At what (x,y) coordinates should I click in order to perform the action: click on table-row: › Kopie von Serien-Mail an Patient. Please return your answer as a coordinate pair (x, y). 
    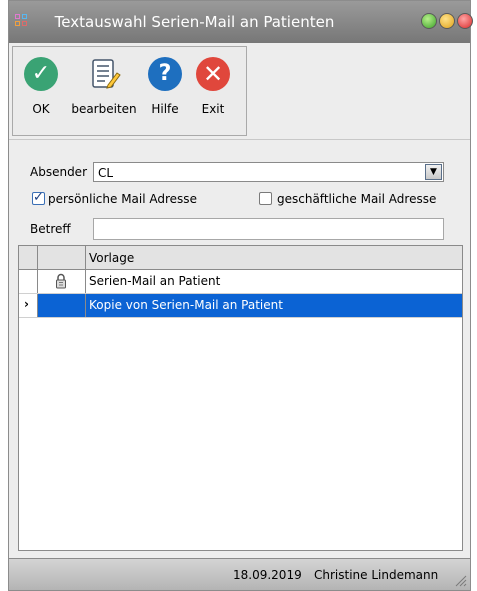
    Looking at the image, I should click on (240, 306).